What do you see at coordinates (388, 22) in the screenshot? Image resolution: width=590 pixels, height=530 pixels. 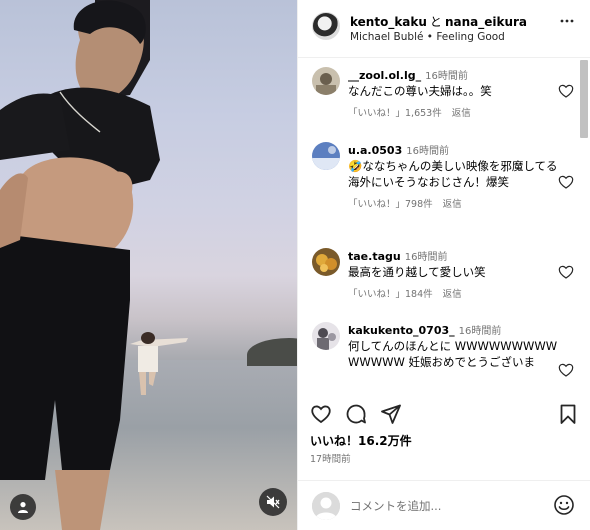 I see `author-username-1: kento_kaku` at bounding box center [388, 22].